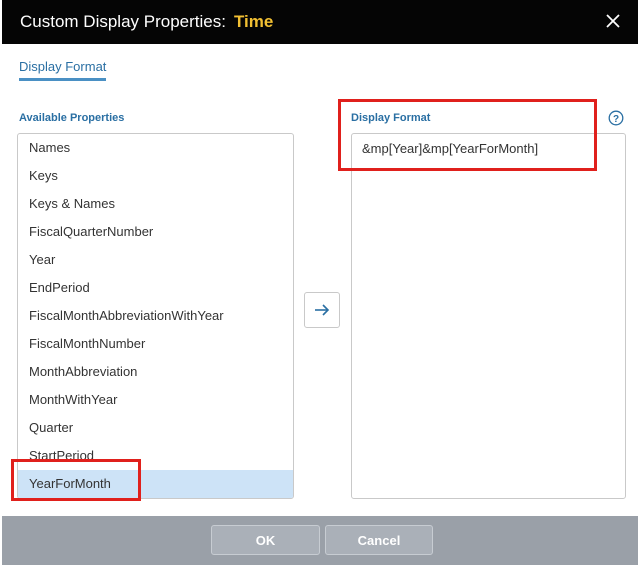 The height and width of the screenshot is (565, 640). I want to click on dialog-titlebar: Custom Display Properties: Time, so click(320, 22).